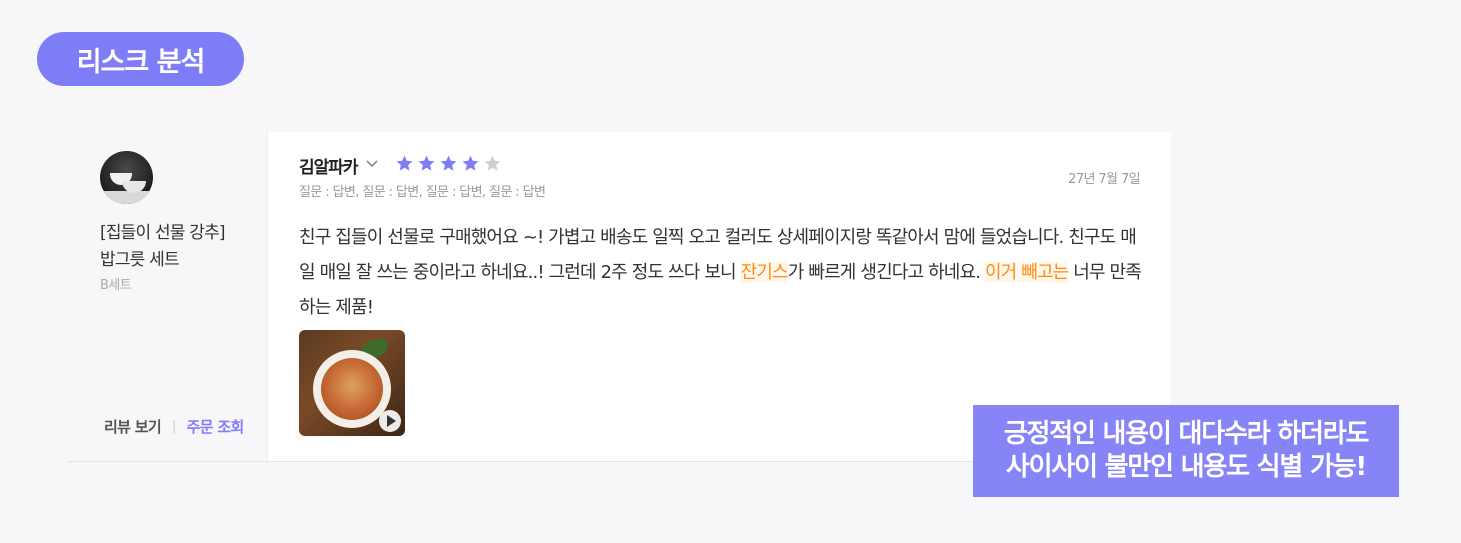 Image resolution: width=1461 pixels, height=543 pixels. What do you see at coordinates (329, 165) in the screenshot?
I see `review-author: 김알파카` at bounding box center [329, 165].